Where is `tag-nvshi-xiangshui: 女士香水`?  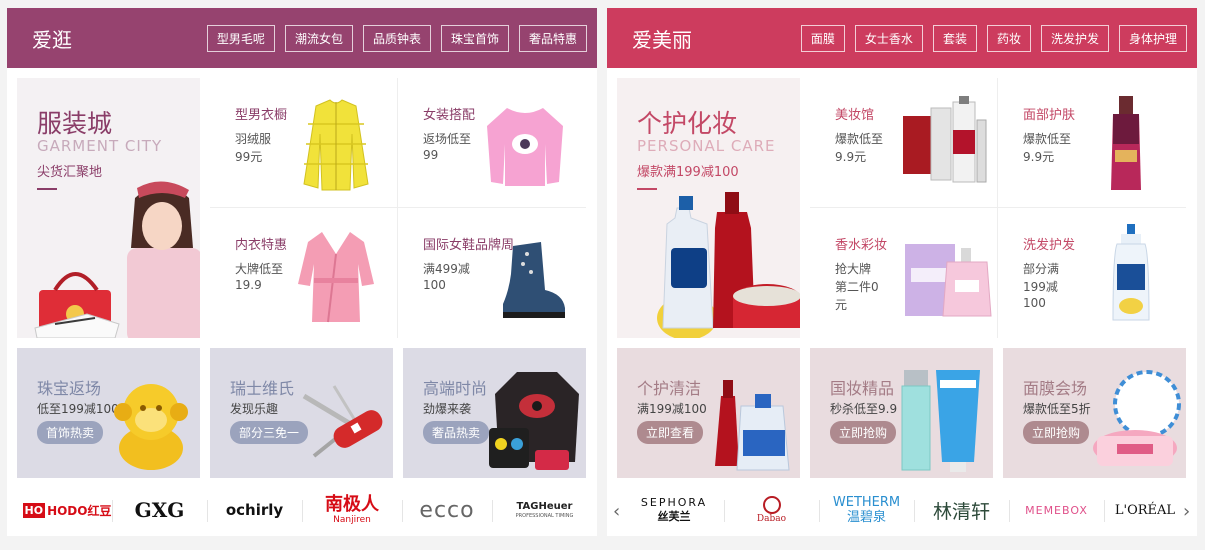 tag-nvshi-xiangshui: 女士香水 is located at coordinates (888, 38).